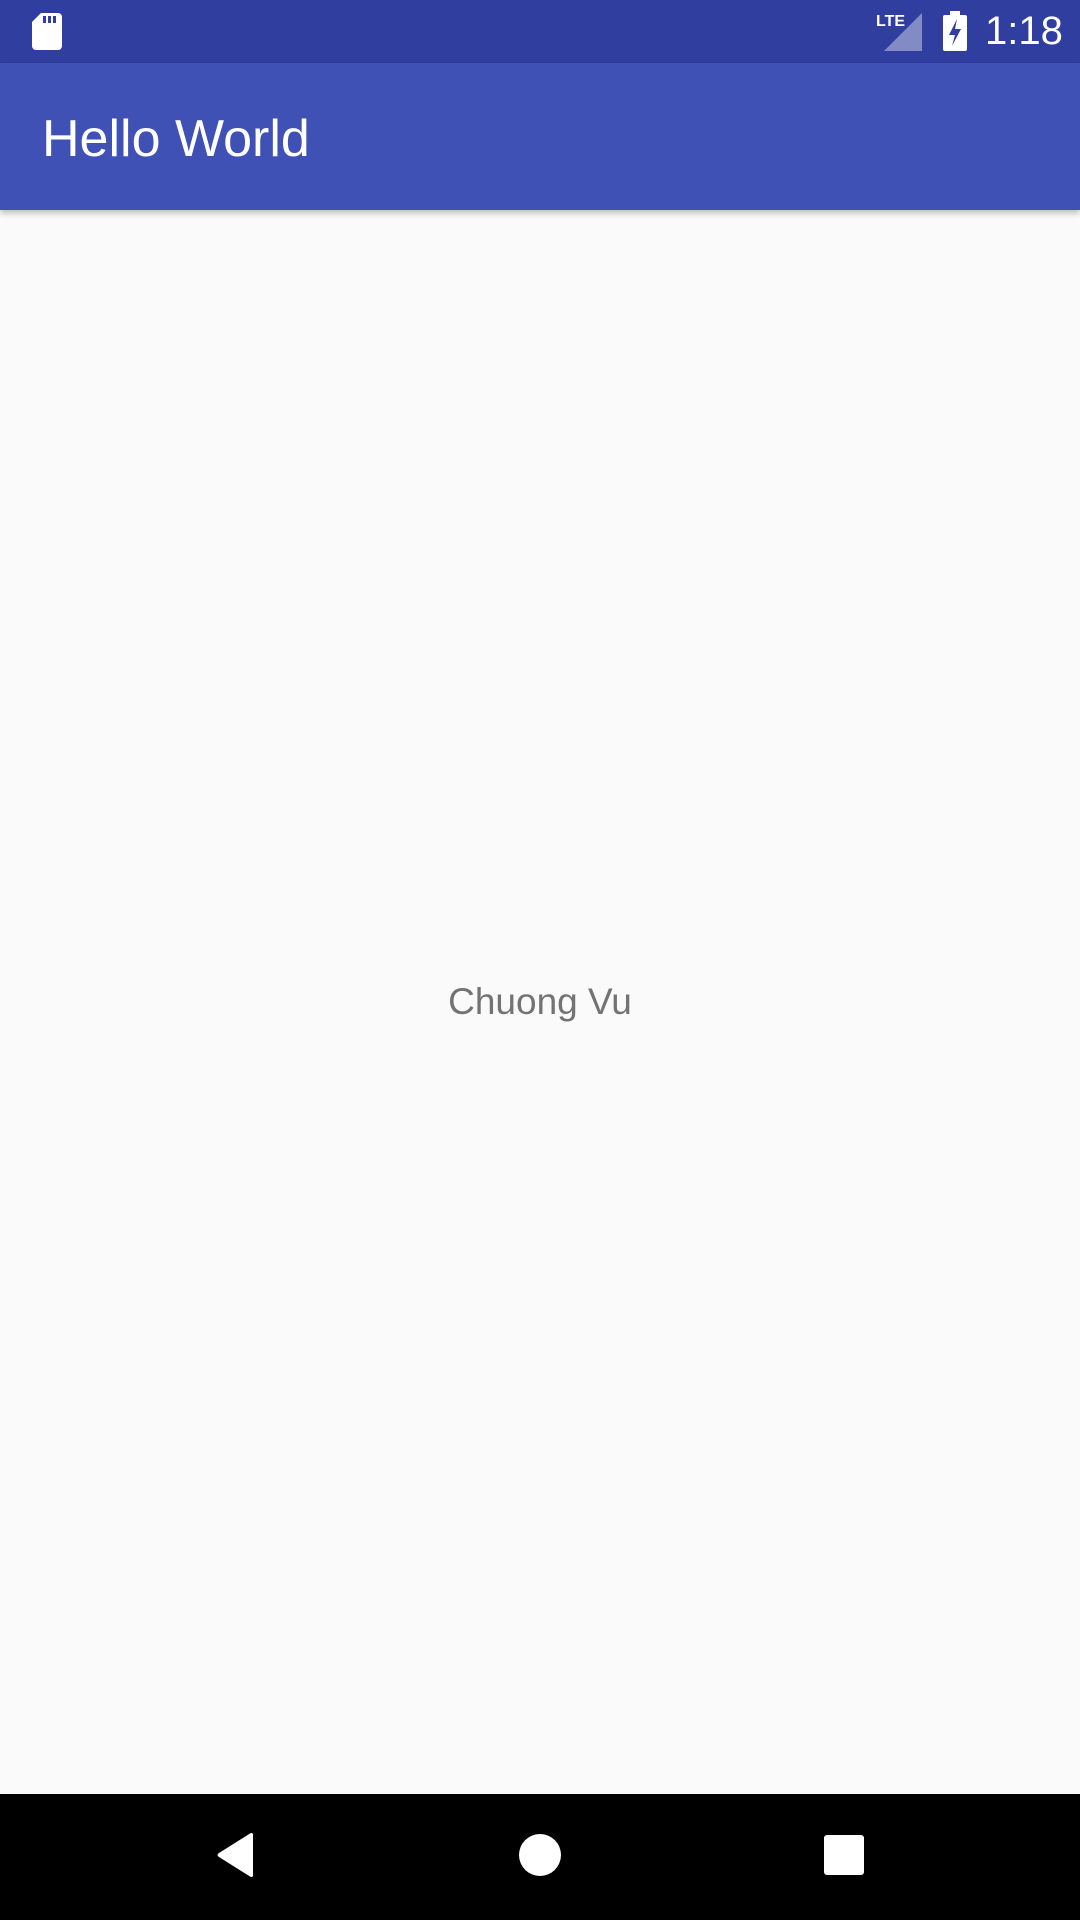 Image resolution: width=1080 pixels, height=1920 pixels. I want to click on back-button, so click(236, 1857).